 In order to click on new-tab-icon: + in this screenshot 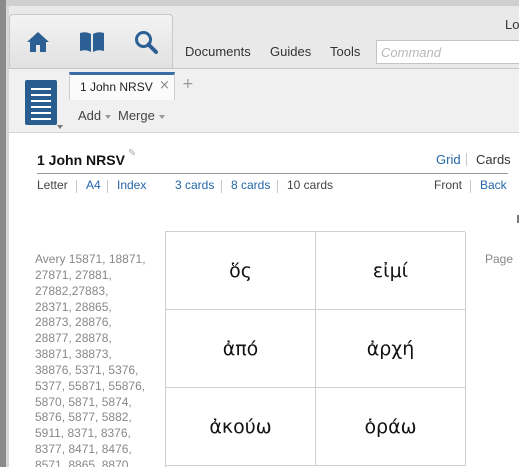, I will do `click(188, 84)`.